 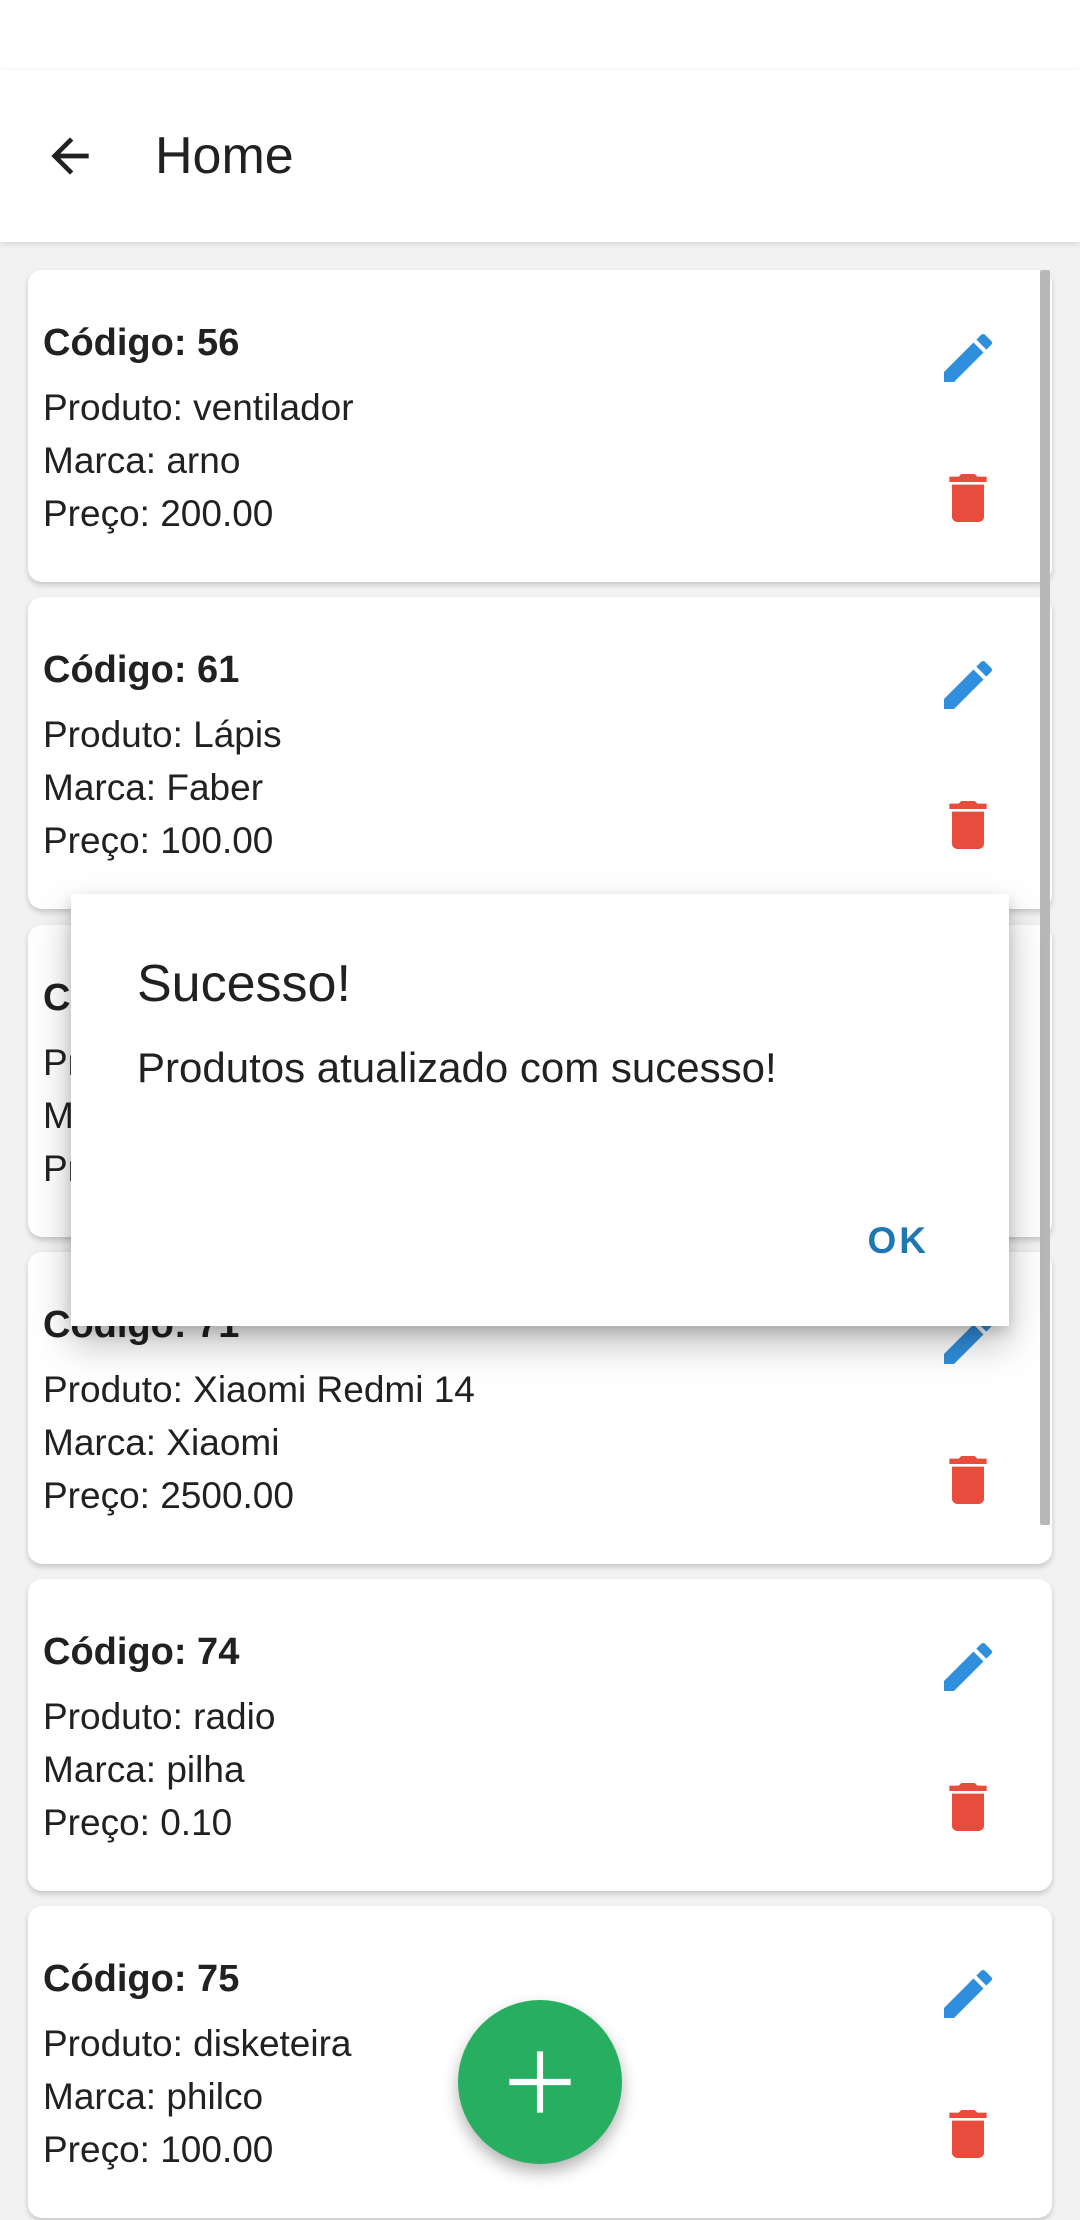 I want to click on product-name: Produto: Lápis, so click(x=162, y=734).